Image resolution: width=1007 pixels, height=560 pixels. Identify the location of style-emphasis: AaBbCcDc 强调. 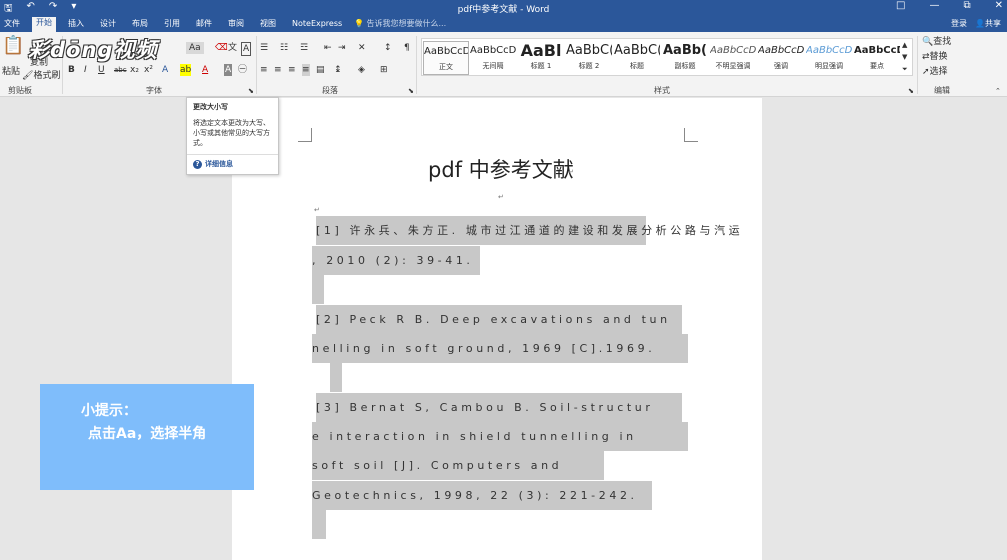
(781, 58).